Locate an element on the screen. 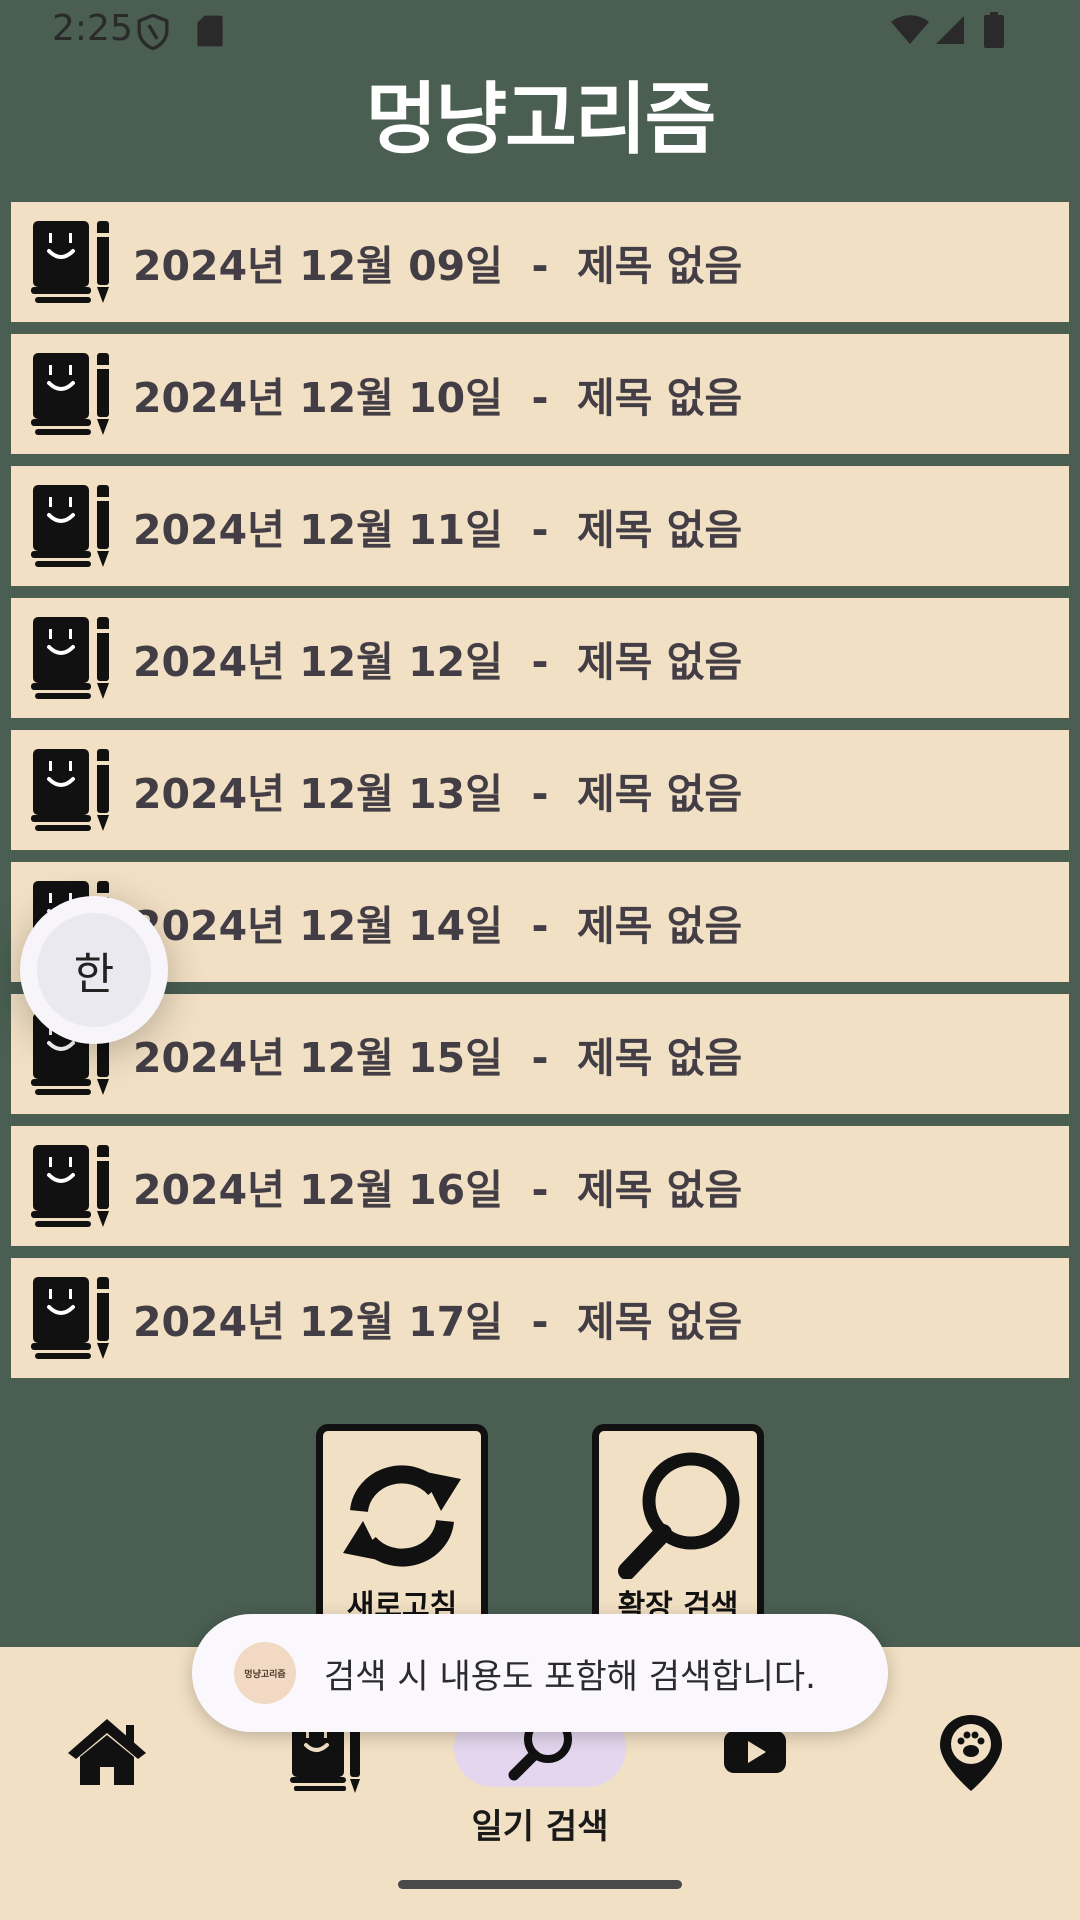 This screenshot has height=1920, width=1080. diary-entry-label: 2024년 12월 11일 - 제목 없음 is located at coordinates (438, 530).